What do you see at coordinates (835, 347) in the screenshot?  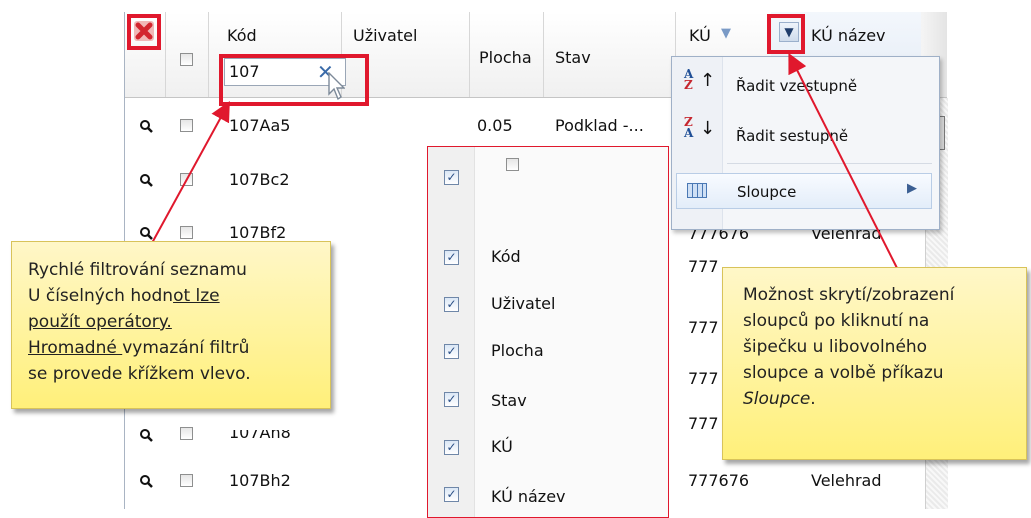 I see `callout-line: šipečku u libovolného` at bounding box center [835, 347].